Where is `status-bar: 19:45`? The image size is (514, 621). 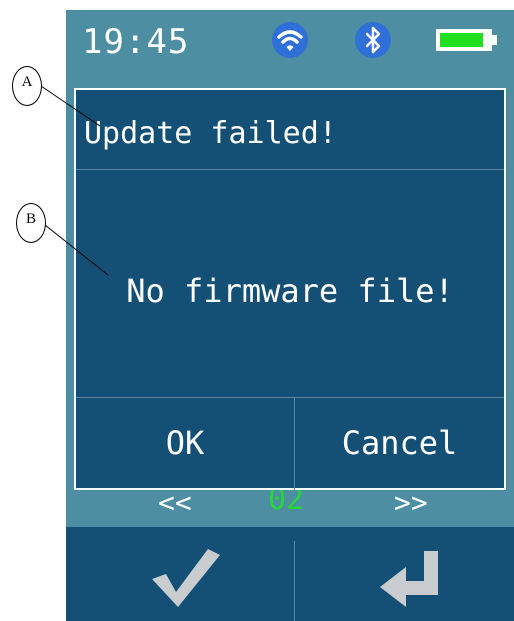 status-bar: 19:45 is located at coordinates (290, 41).